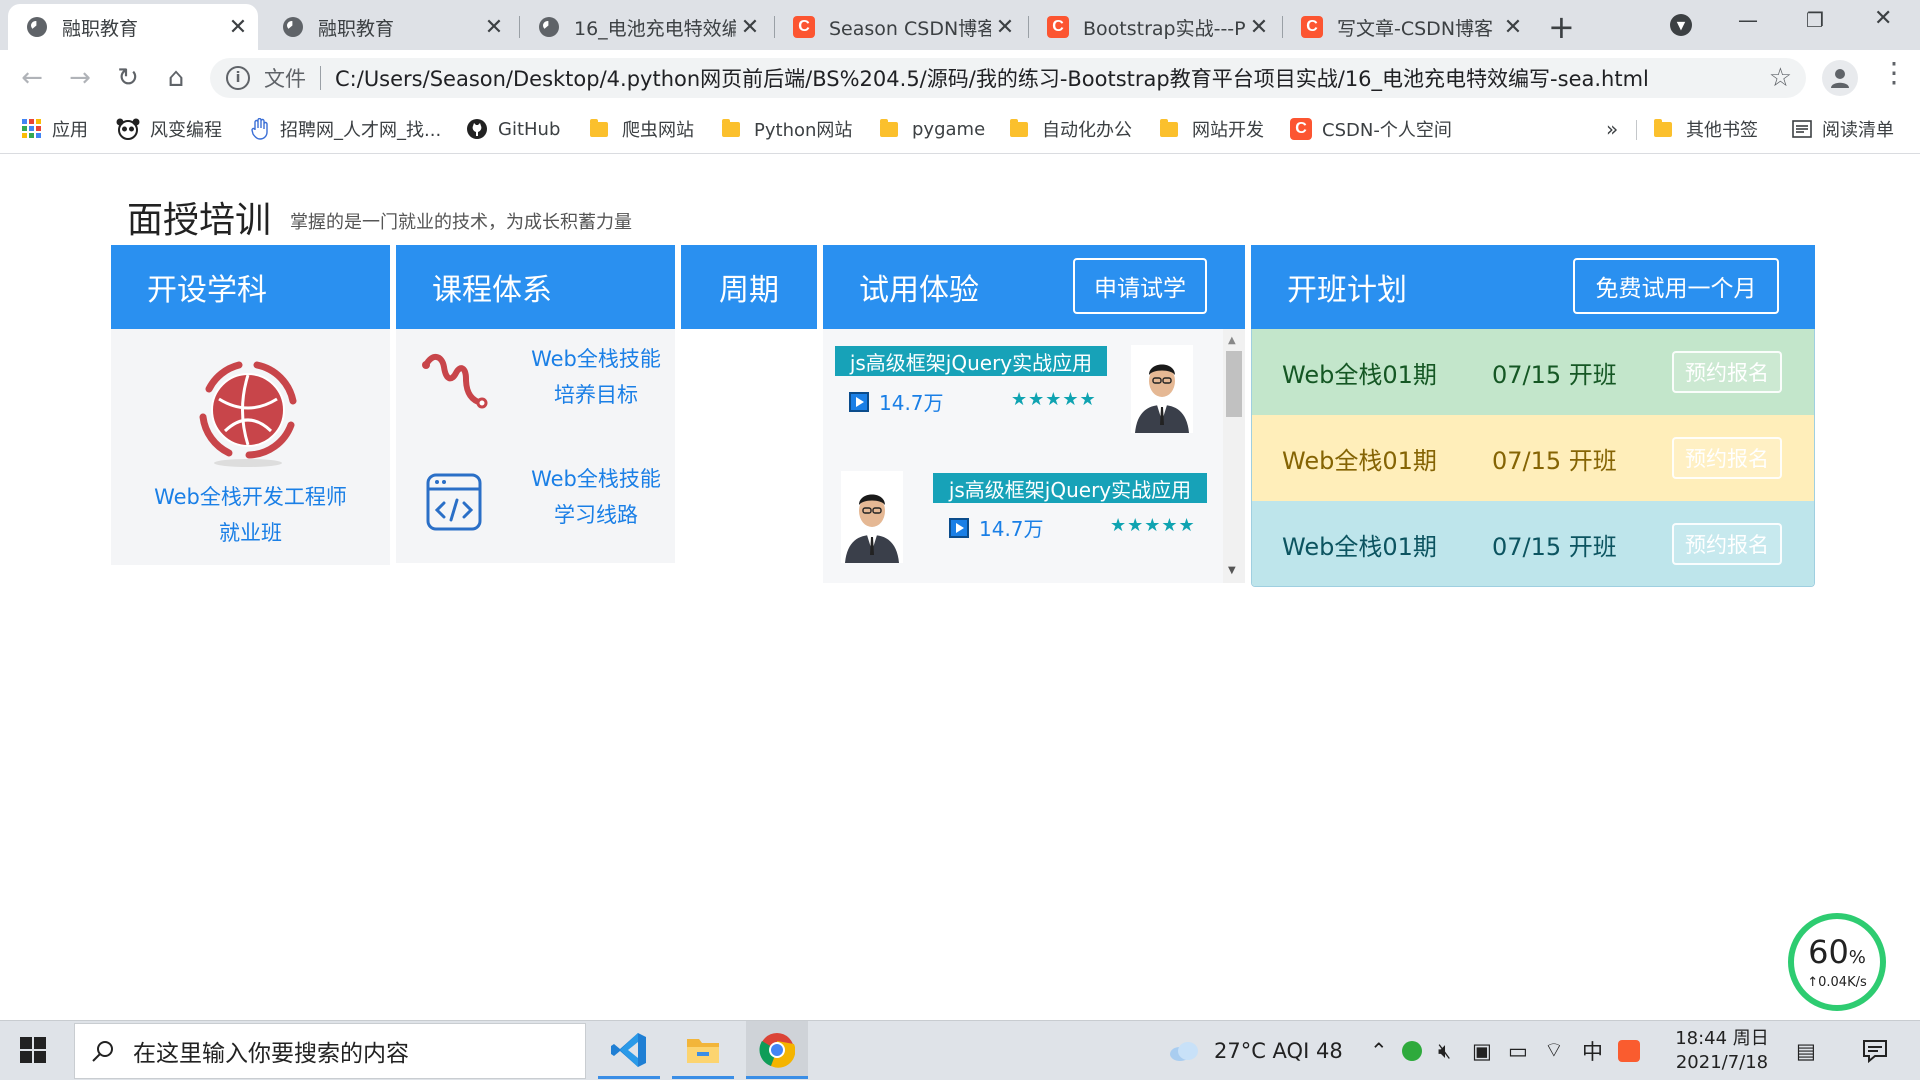 This screenshot has height=1081, width=1920. What do you see at coordinates (1533, 287) in the screenshot?
I see `plan-header: 开班计划 免费试用一个月` at bounding box center [1533, 287].